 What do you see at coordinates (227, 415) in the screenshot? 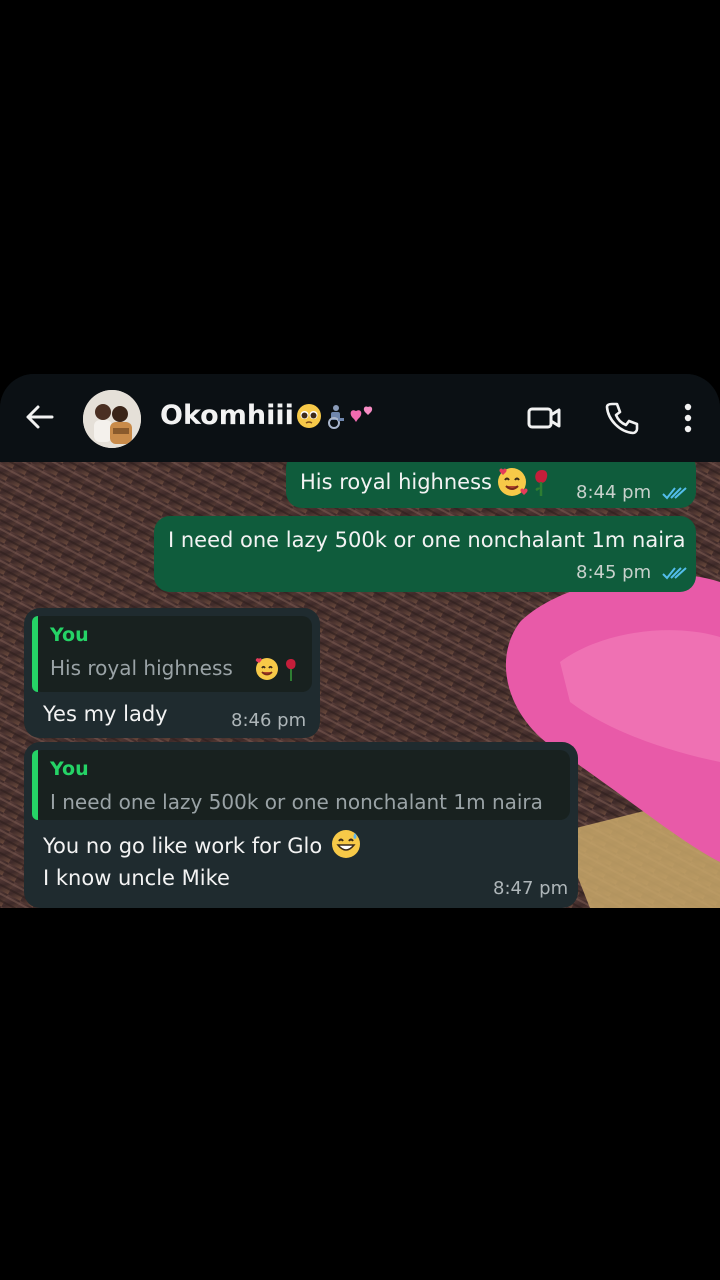
I see `contact-name: Okomhiii` at bounding box center [227, 415].